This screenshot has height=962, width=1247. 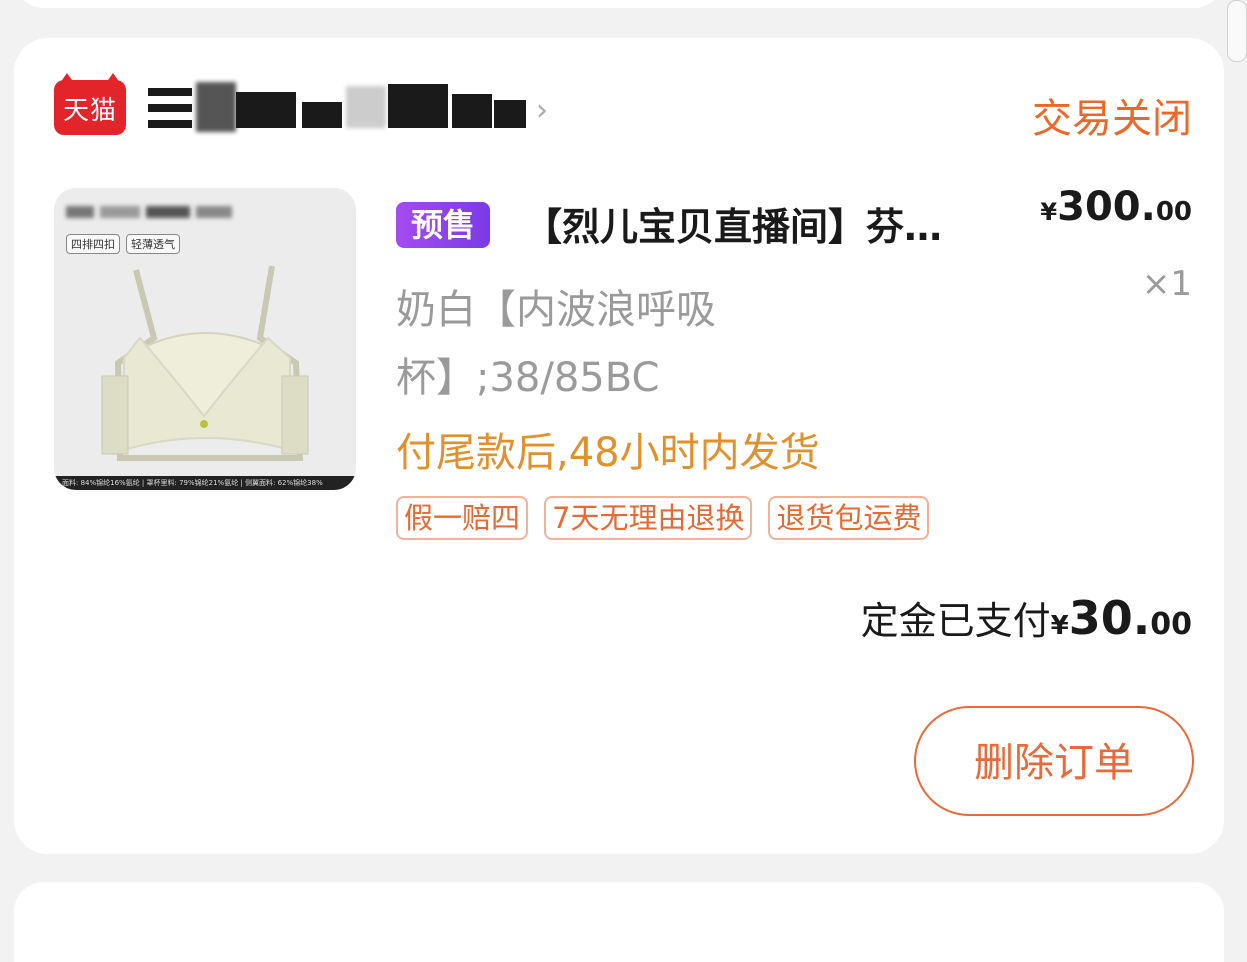 What do you see at coordinates (1166, 284) in the screenshot?
I see `product-quantity: ×1` at bounding box center [1166, 284].